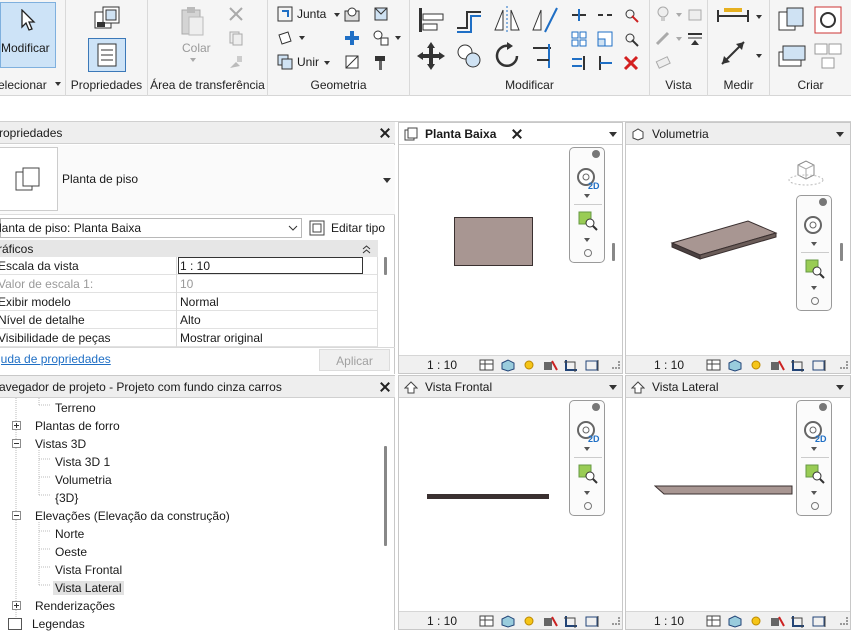 Image resolution: width=851 pixels, height=631 pixels. What do you see at coordinates (75, 408) in the screenshot?
I see `tree-item: Terreno` at bounding box center [75, 408].